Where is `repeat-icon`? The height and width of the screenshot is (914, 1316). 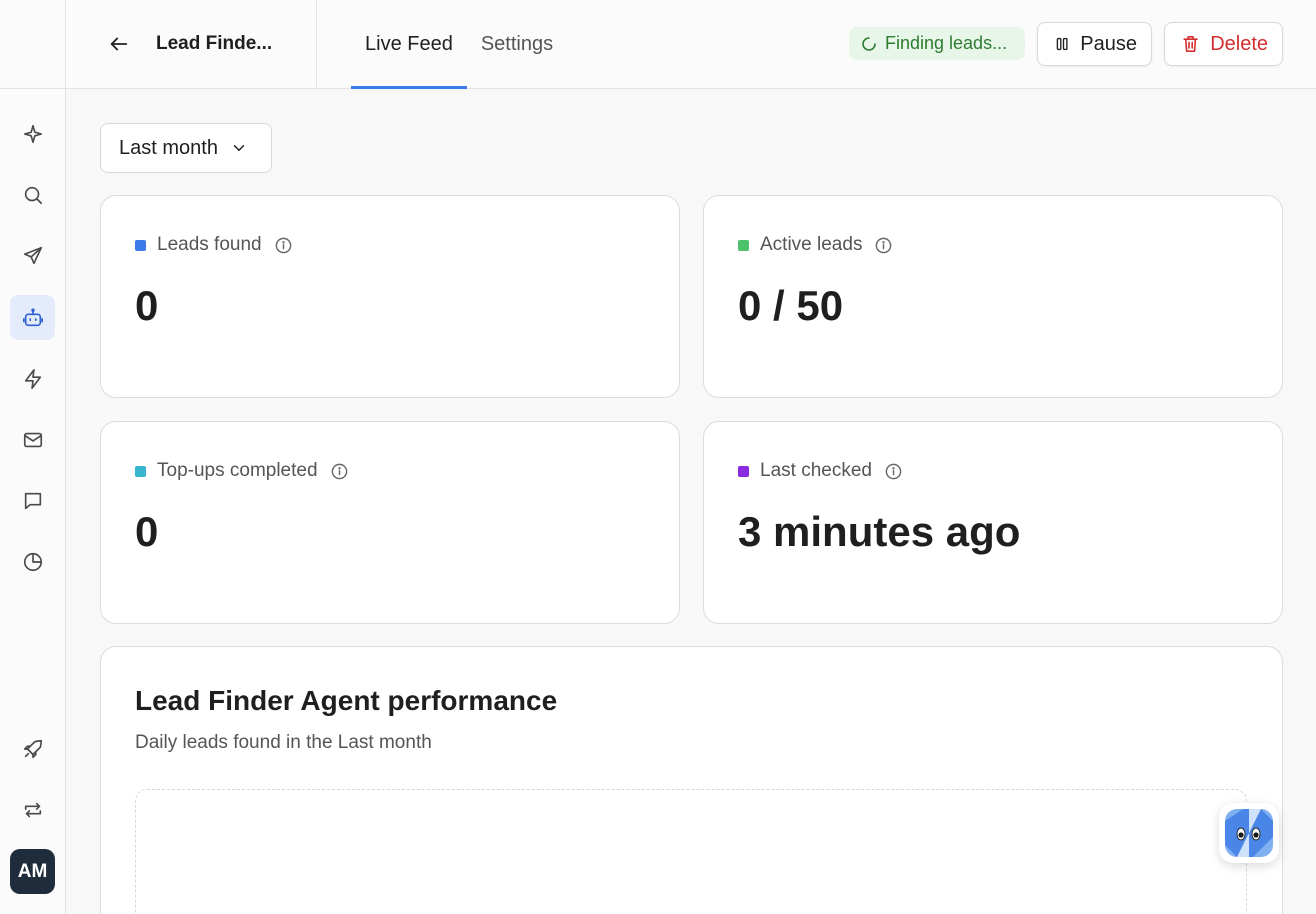 repeat-icon is located at coordinates (32, 809).